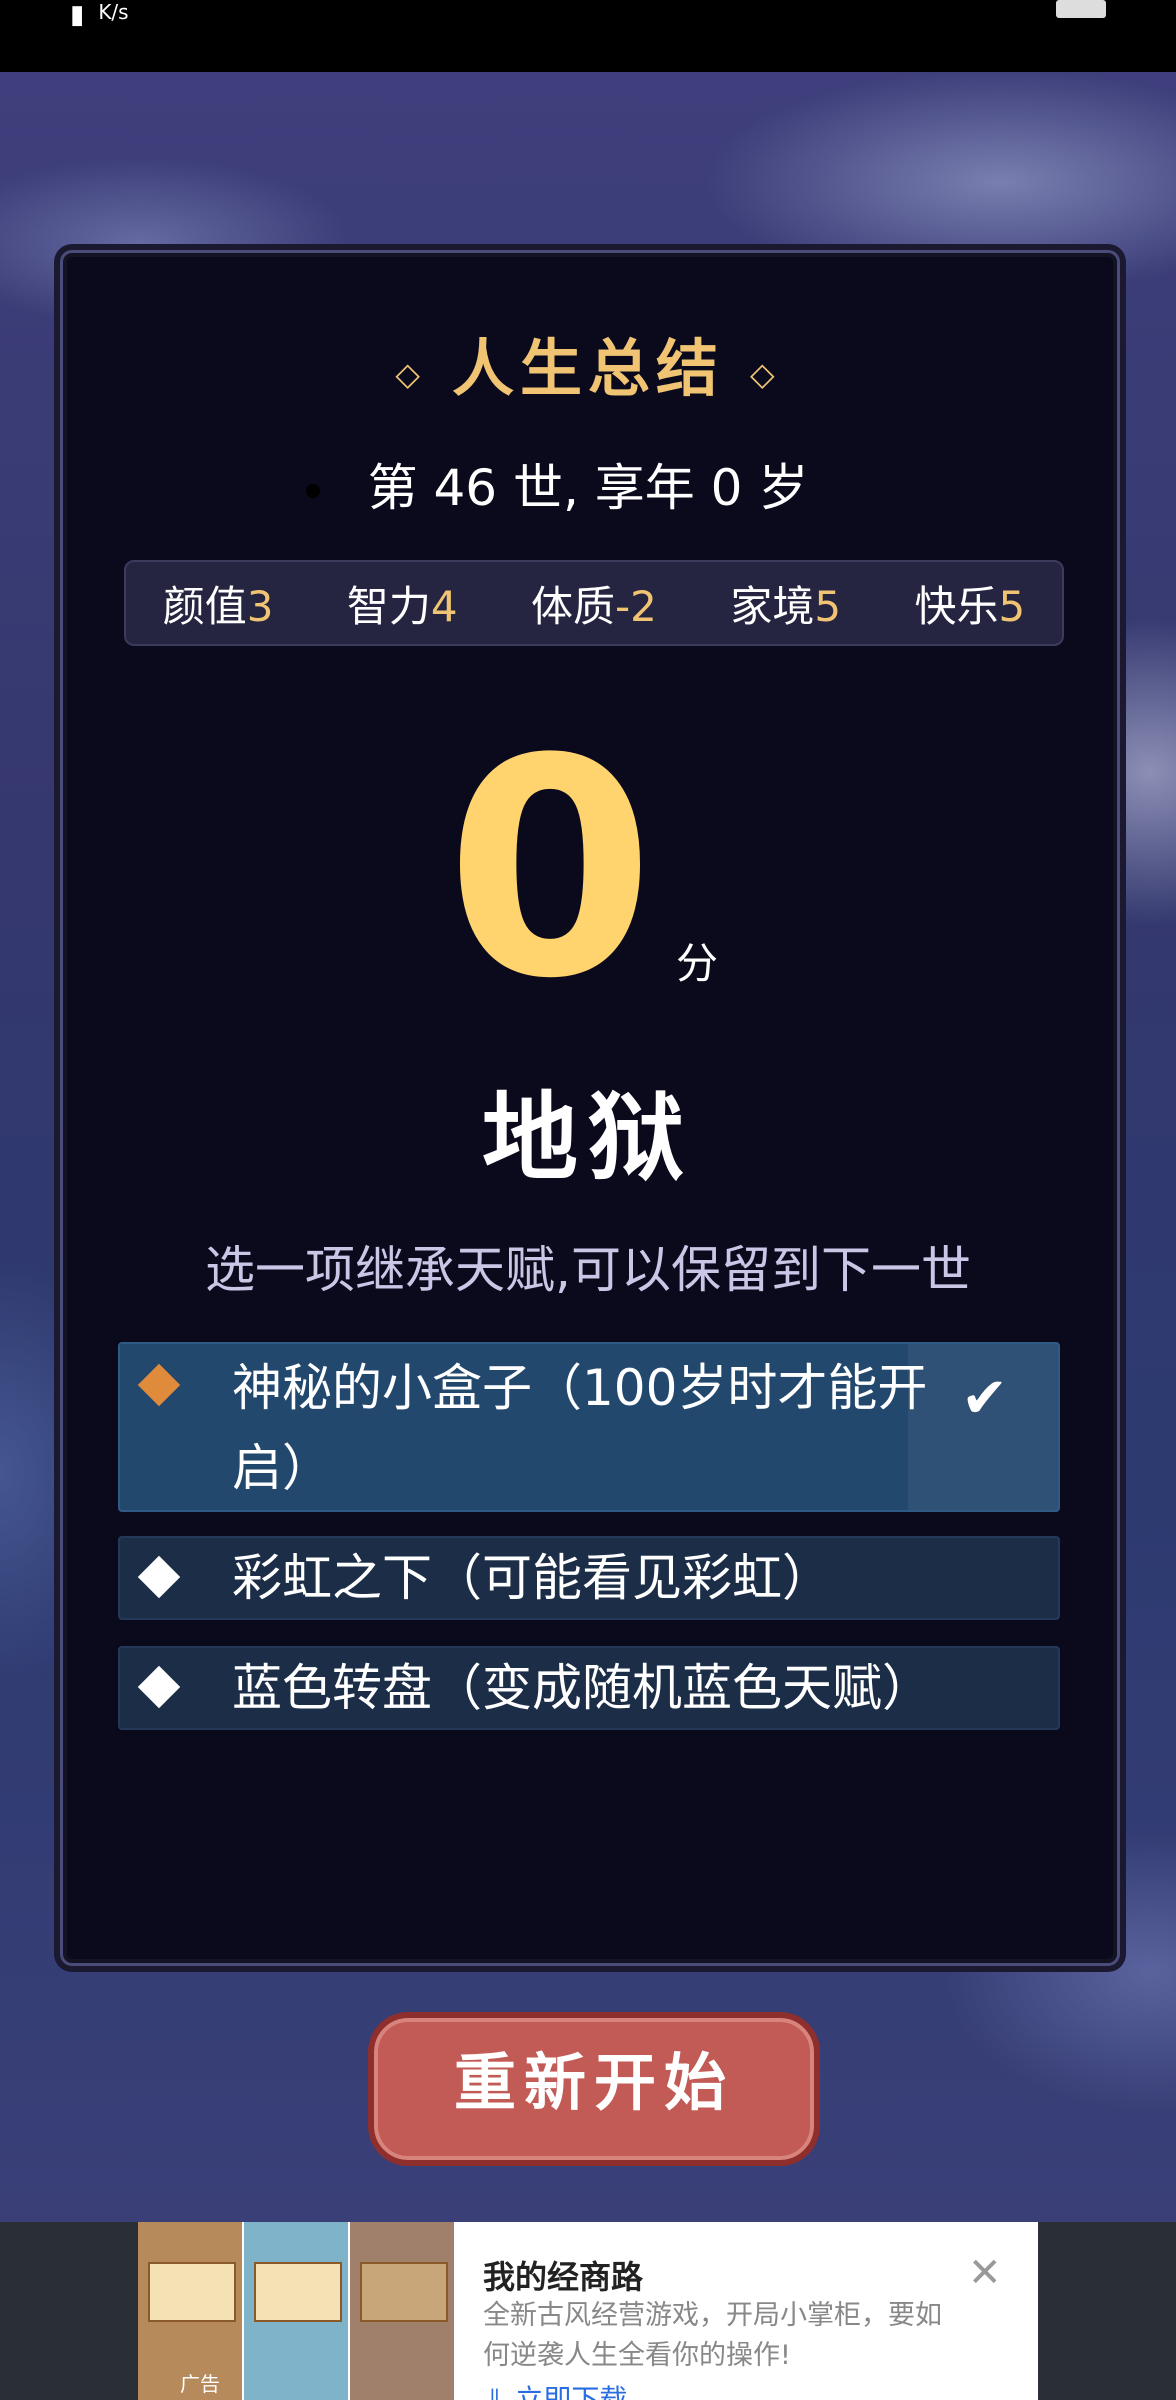 This screenshot has height=2400, width=1176. Describe the element at coordinates (113, 12) in the screenshot. I see `network-speed: K/s` at that location.